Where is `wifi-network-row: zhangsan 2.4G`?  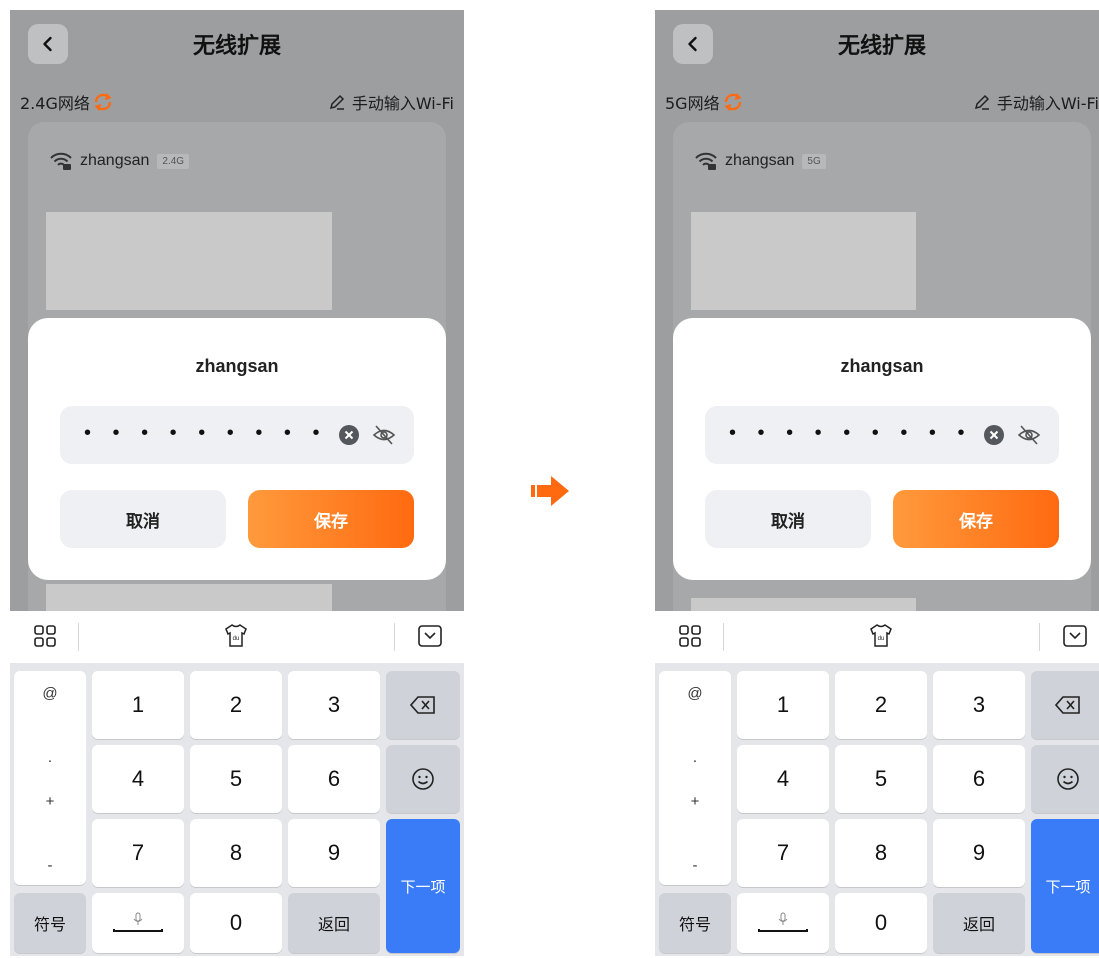
wifi-network-row: zhangsan 2.4G is located at coordinates (120, 161).